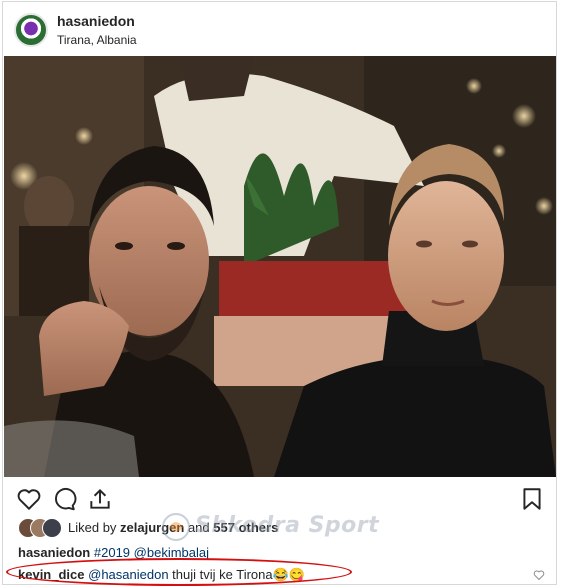  I want to click on comment-icon, so click(64, 499).